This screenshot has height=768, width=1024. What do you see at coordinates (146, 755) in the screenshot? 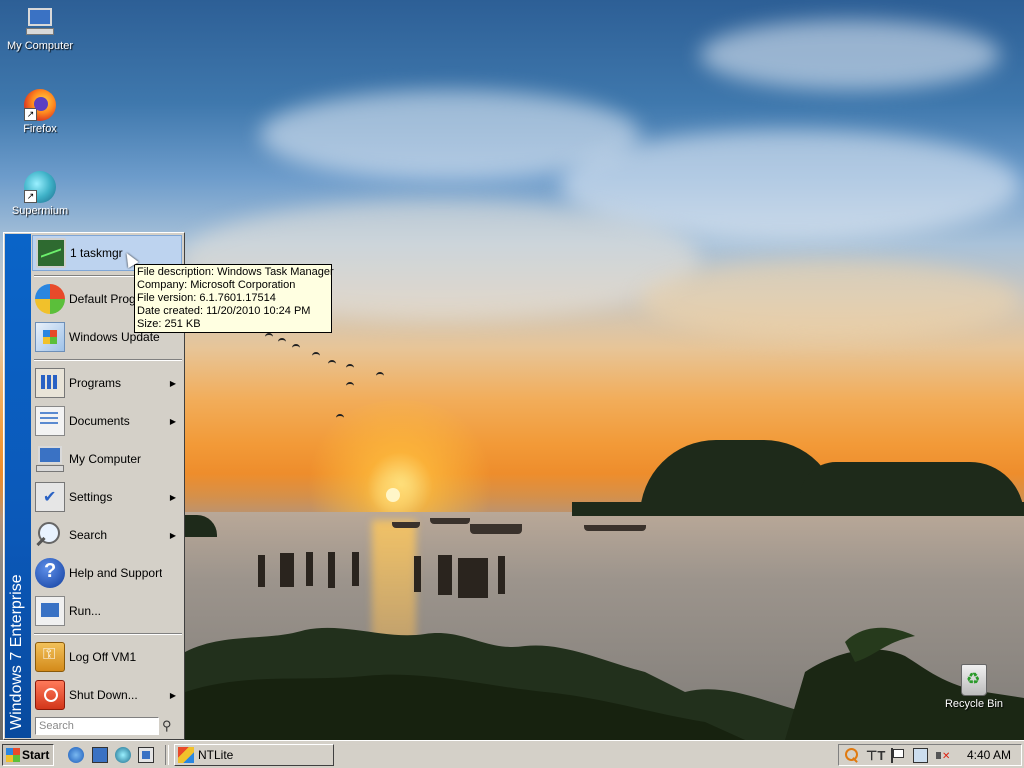
I see `switch-windows-icon` at bounding box center [146, 755].